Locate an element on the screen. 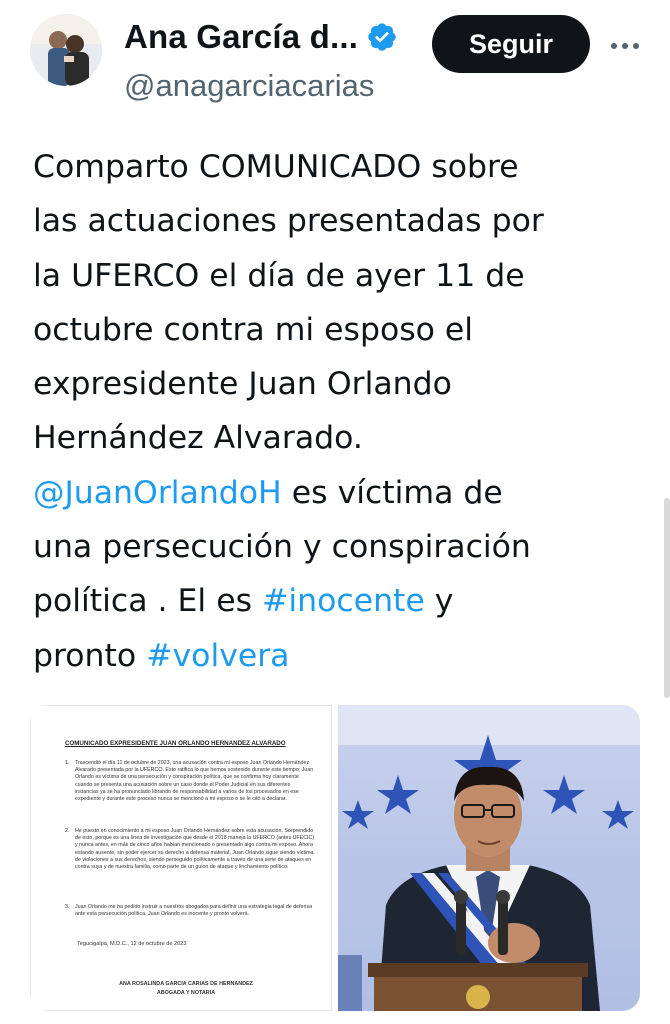 This screenshot has width=670, height=1024. tweet-line: Comparto COMUNICADO sobre is located at coordinates (343, 167).